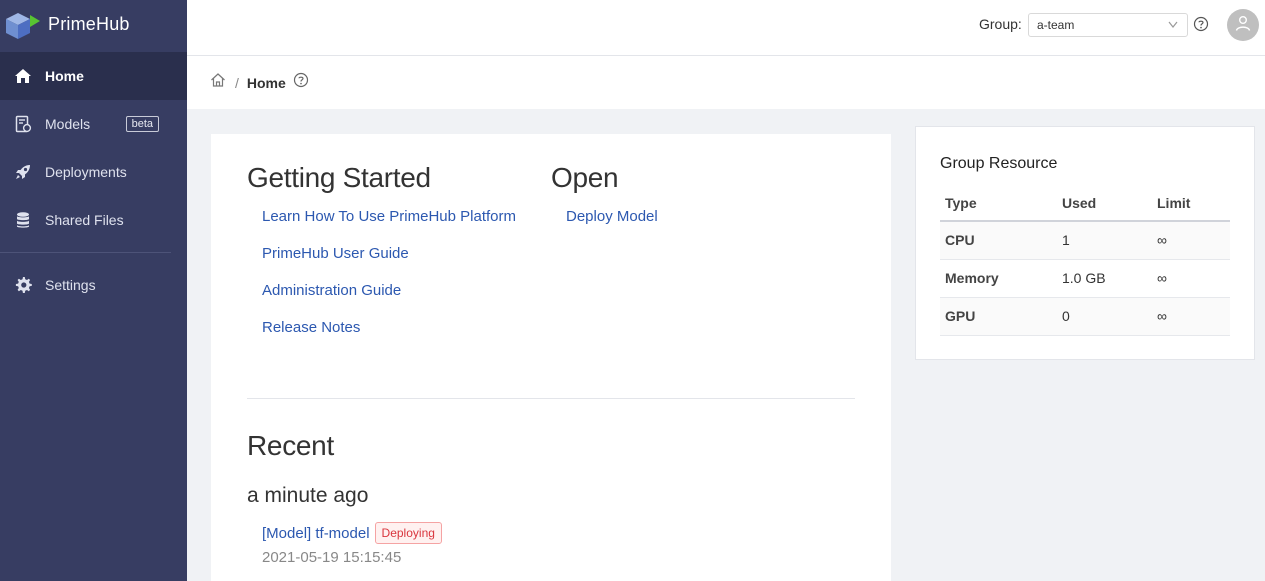 The height and width of the screenshot is (581, 1265). I want to click on open-title: Open, so click(585, 177).